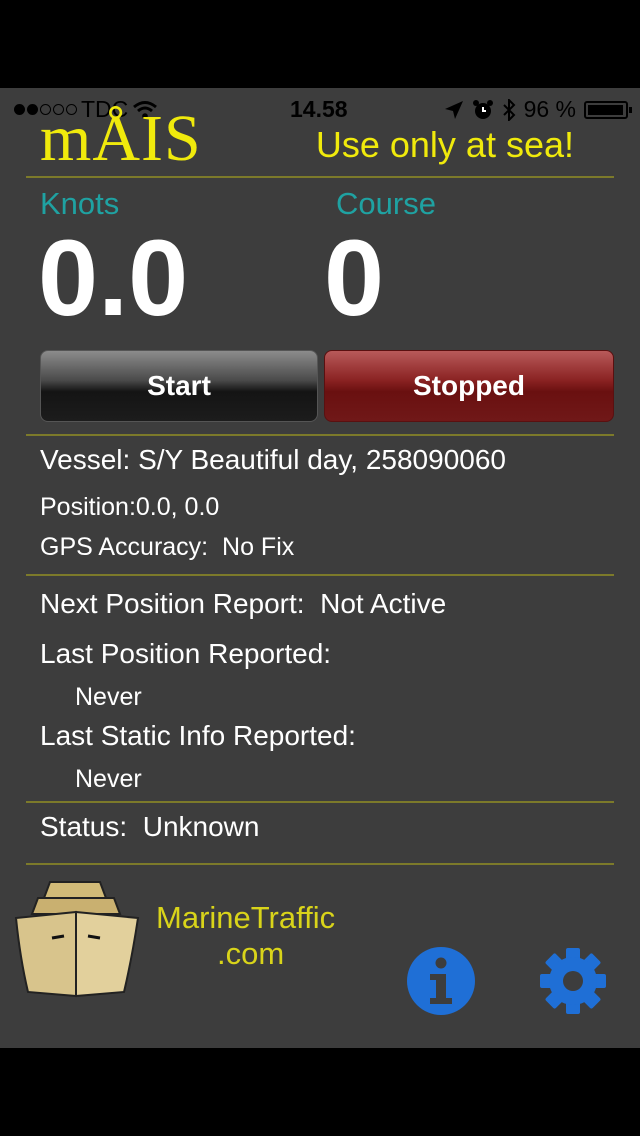 The height and width of the screenshot is (1136, 640). What do you see at coordinates (322, 459) in the screenshot?
I see `vessel-value: S/Y Beautiful day, 258090060` at bounding box center [322, 459].